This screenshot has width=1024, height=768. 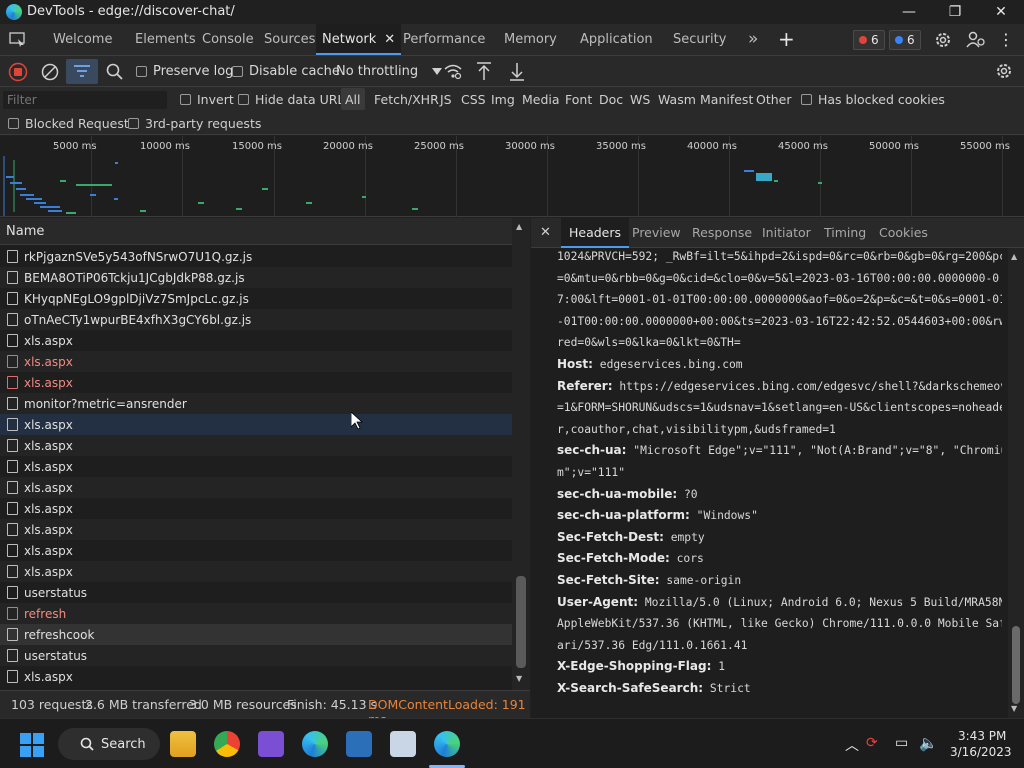 What do you see at coordinates (656, 233) in the screenshot?
I see `detail-tab-preview: Preview` at bounding box center [656, 233].